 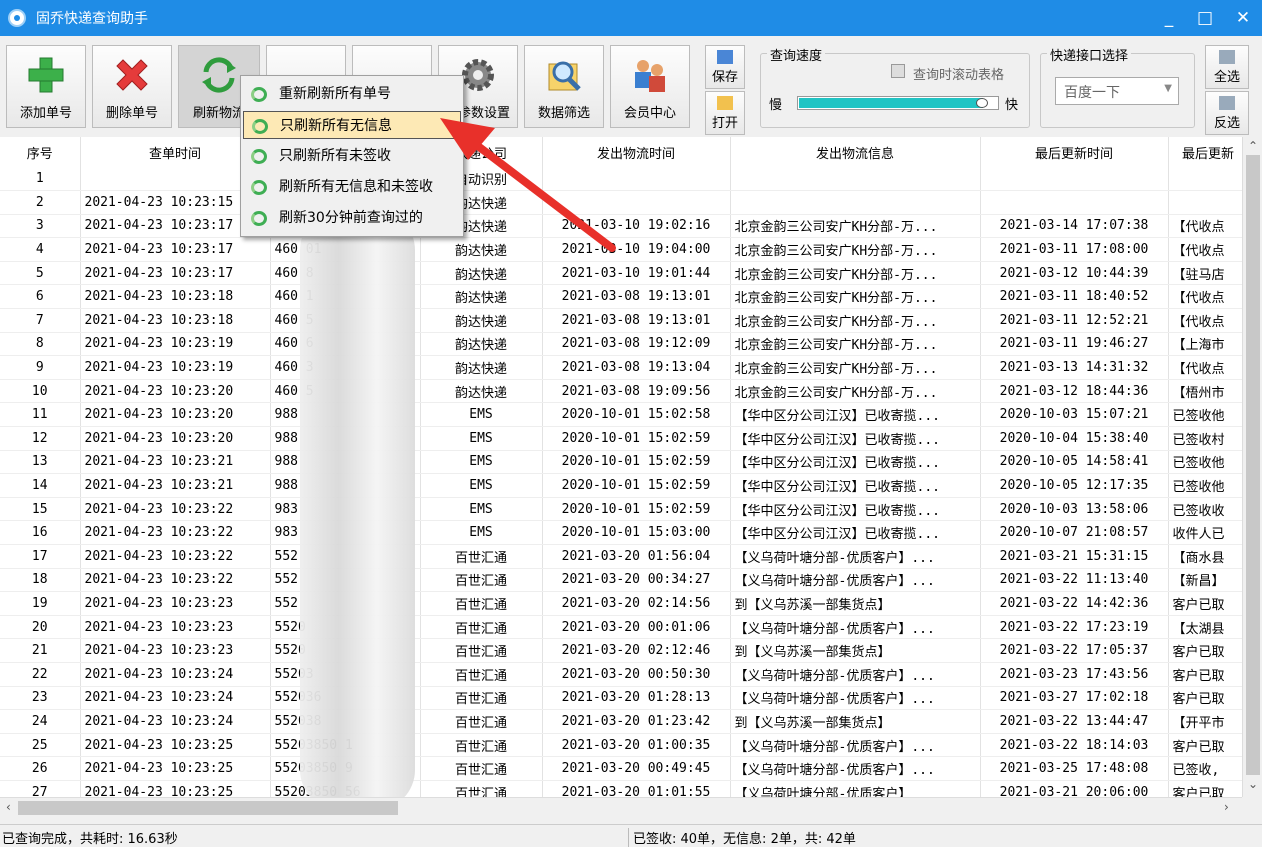 I want to click on column-header: 发出物流信息, so click(x=855, y=152).